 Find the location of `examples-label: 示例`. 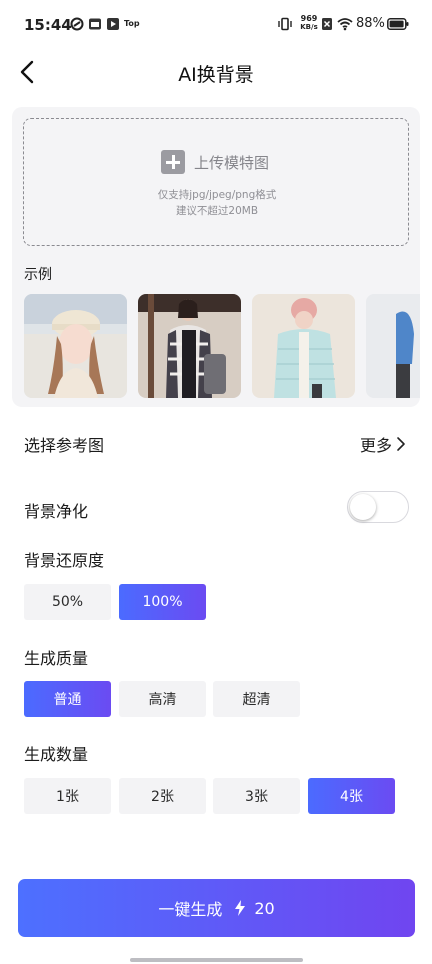

examples-label: 示例 is located at coordinates (38, 275).